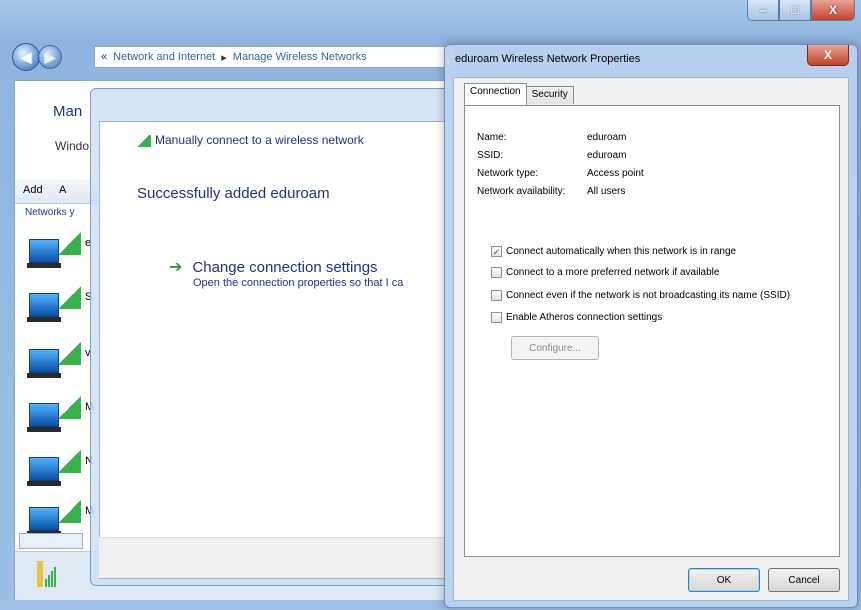 The width and height of the screenshot is (861, 610). What do you see at coordinates (724, 580) in the screenshot?
I see `ok-button: OK` at bounding box center [724, 580].